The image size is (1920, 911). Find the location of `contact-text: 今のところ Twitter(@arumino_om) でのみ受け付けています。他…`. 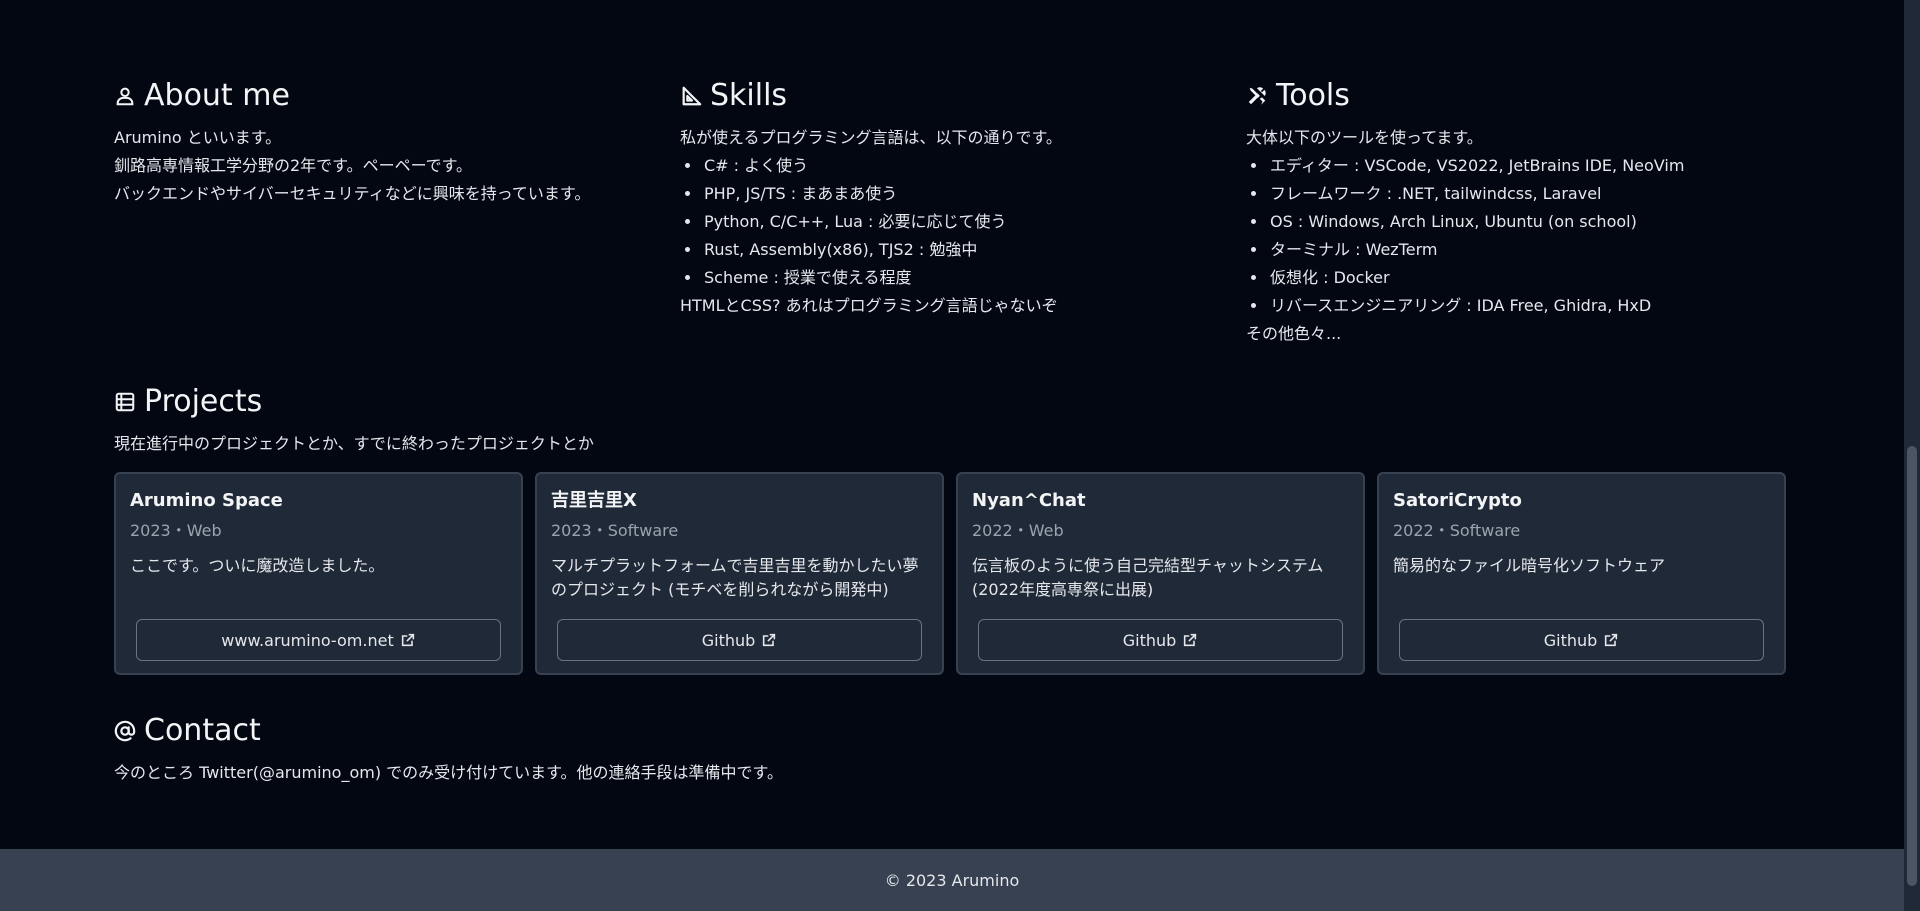

contact-text: 今のところ Twitter(@arumino_om) でのみ受け付けています。他… is located at coordinates (448, 772).